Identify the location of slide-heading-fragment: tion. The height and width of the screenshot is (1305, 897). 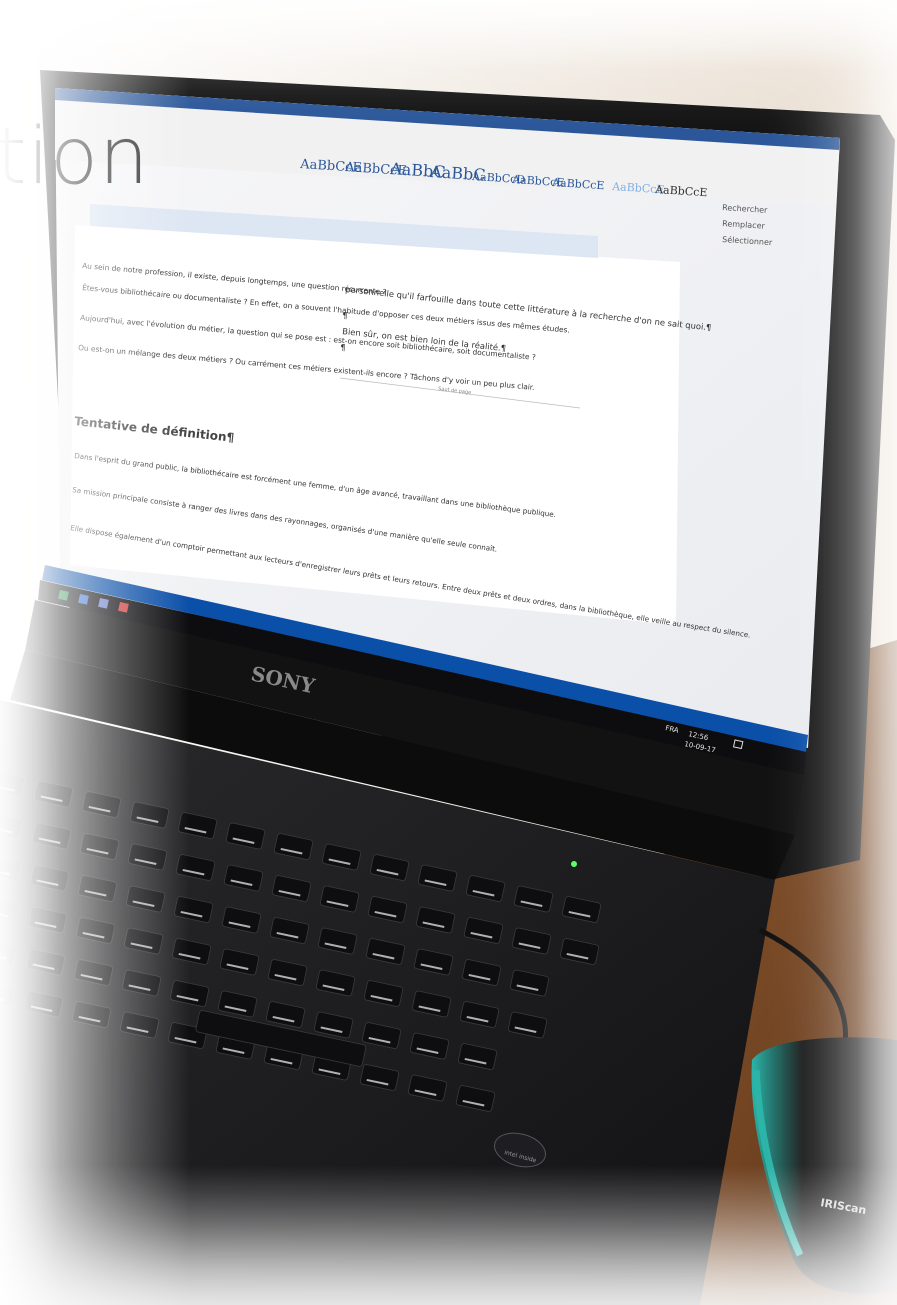
(75, 157).